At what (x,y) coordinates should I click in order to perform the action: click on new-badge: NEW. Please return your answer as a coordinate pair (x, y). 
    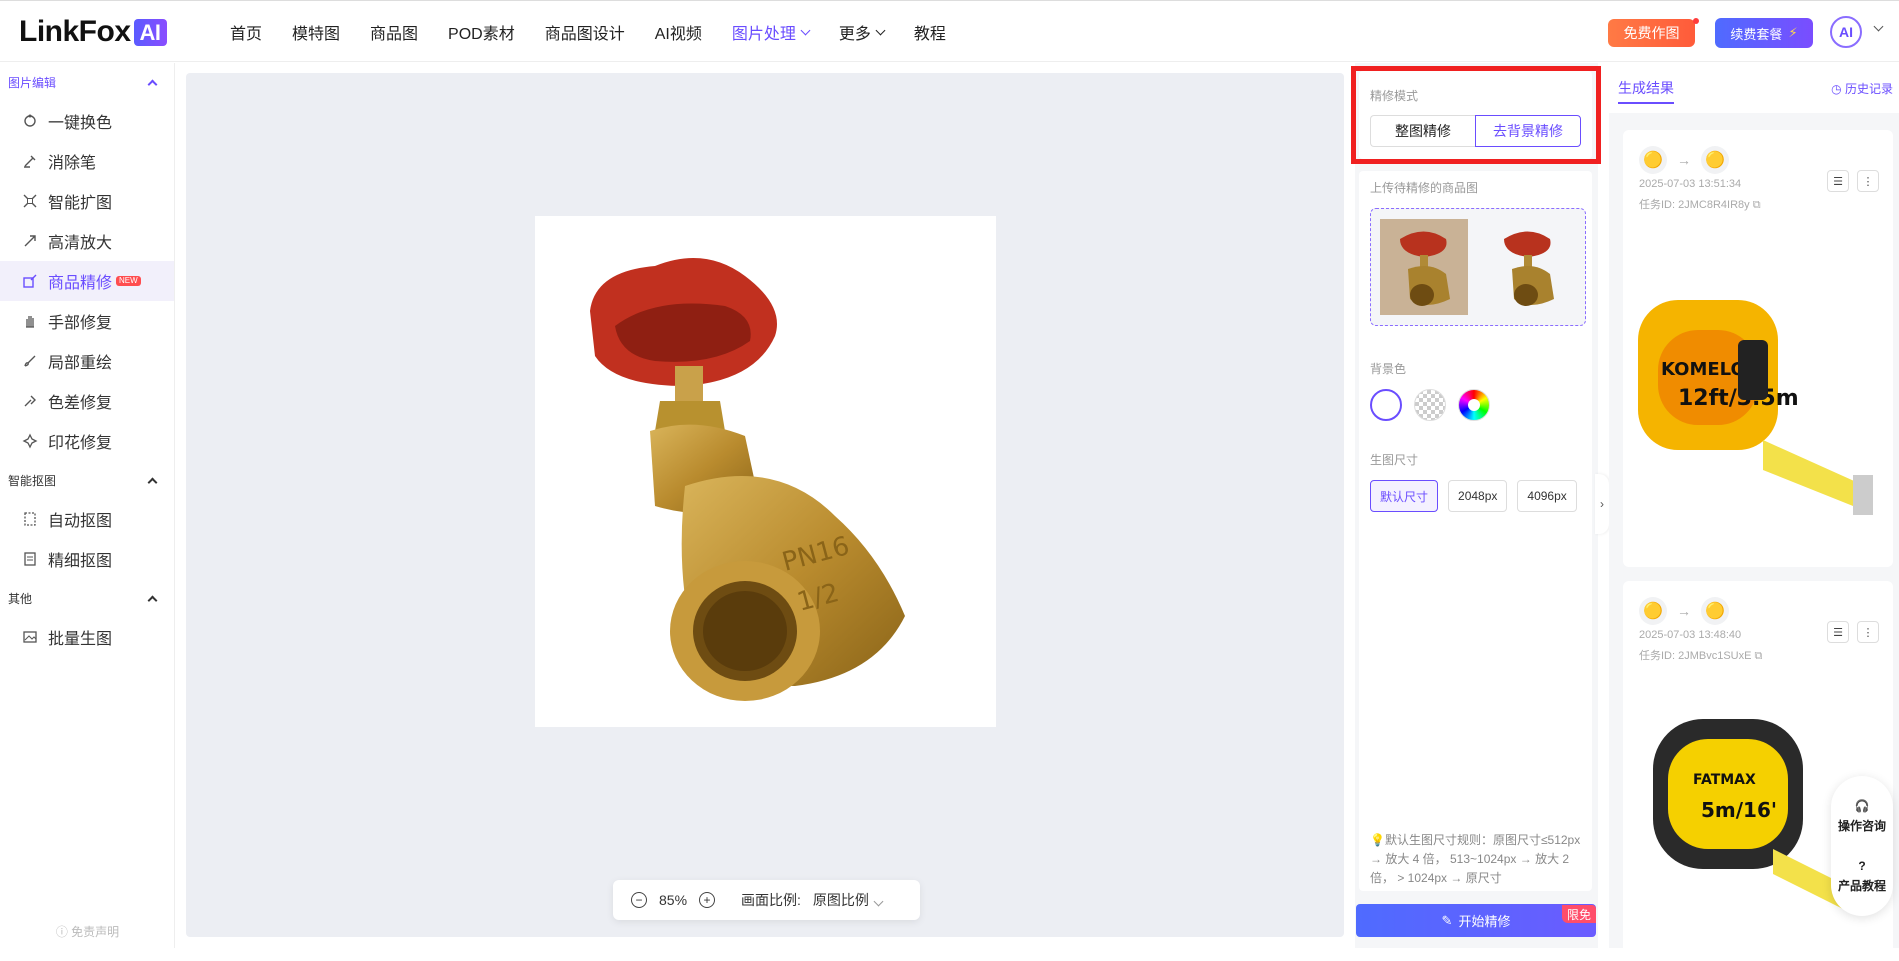
    Looking at the image, I should click on (128, 281).